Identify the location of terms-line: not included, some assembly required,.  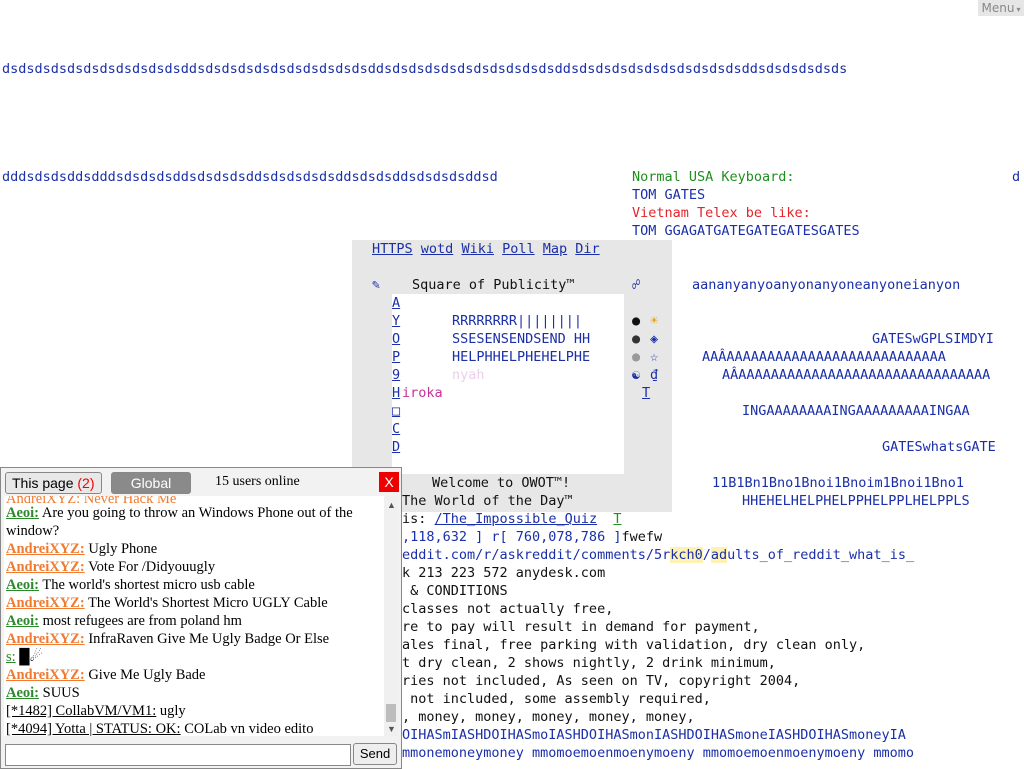
(556, 699).